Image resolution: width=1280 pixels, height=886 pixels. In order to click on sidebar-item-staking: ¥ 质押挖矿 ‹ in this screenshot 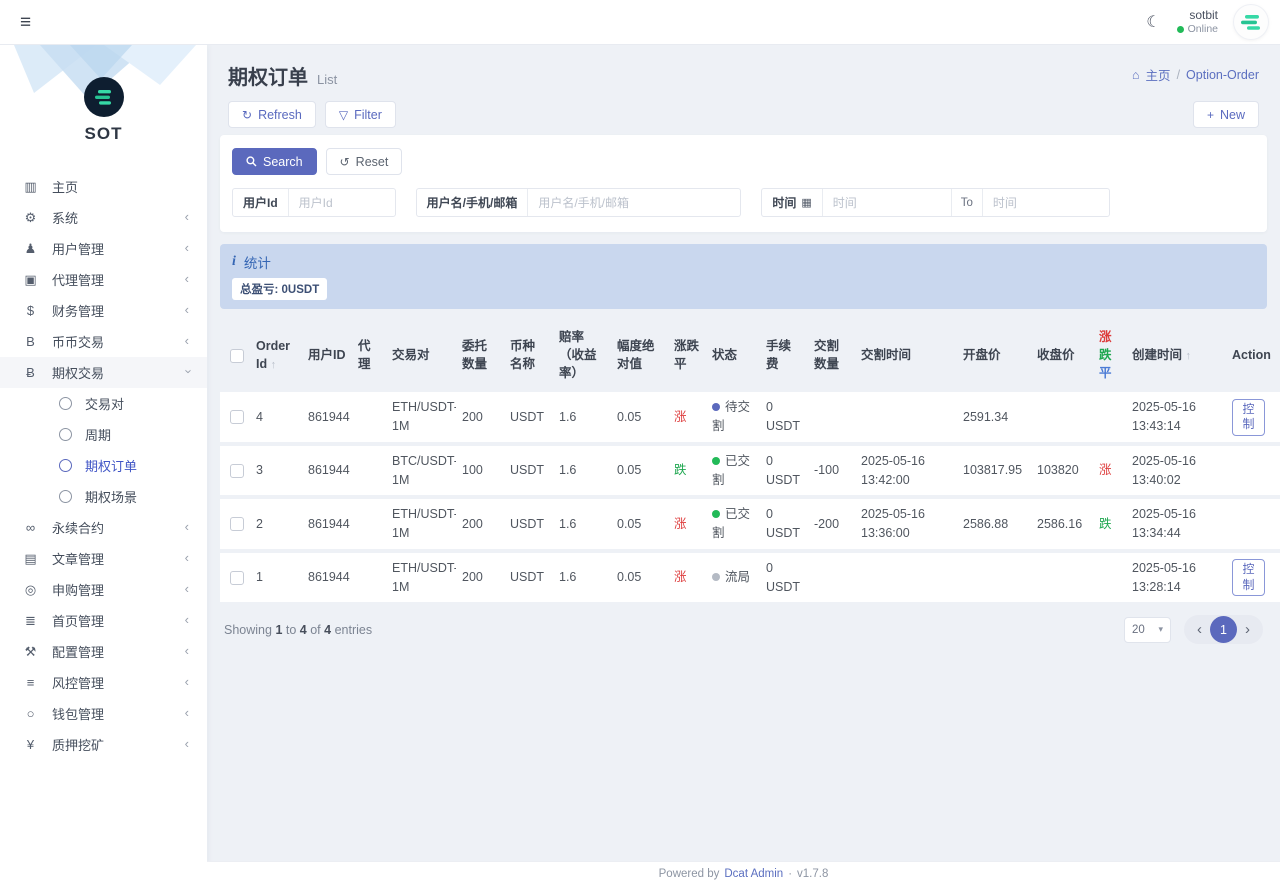, I will do `click(103, 744)`.